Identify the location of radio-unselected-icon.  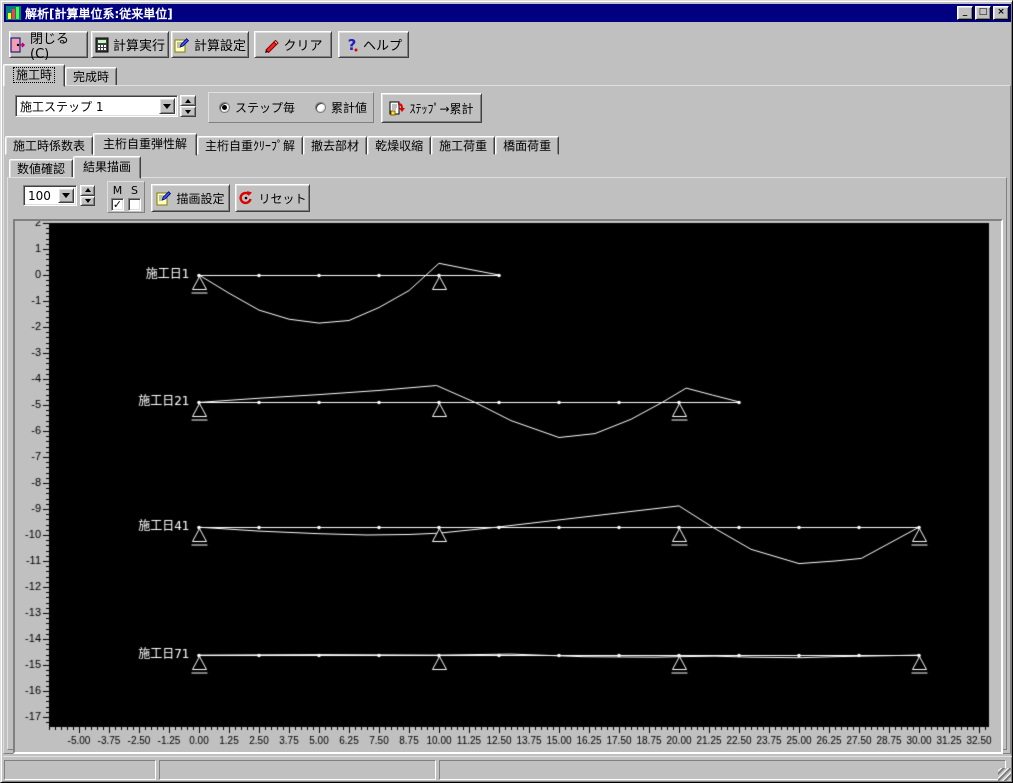
(321, 107).